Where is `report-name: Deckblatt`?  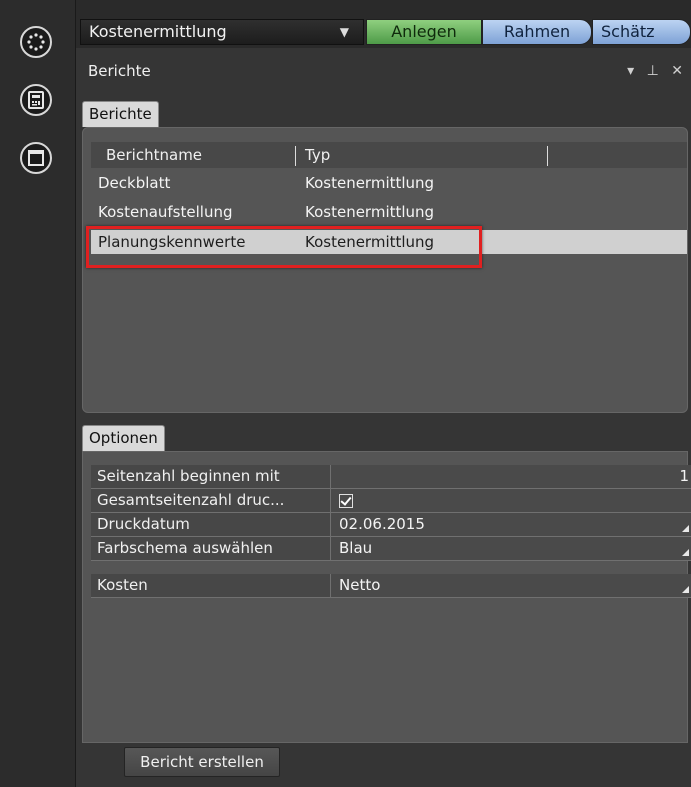 report-name: Deckblatt is located at coordinates (134, 183).